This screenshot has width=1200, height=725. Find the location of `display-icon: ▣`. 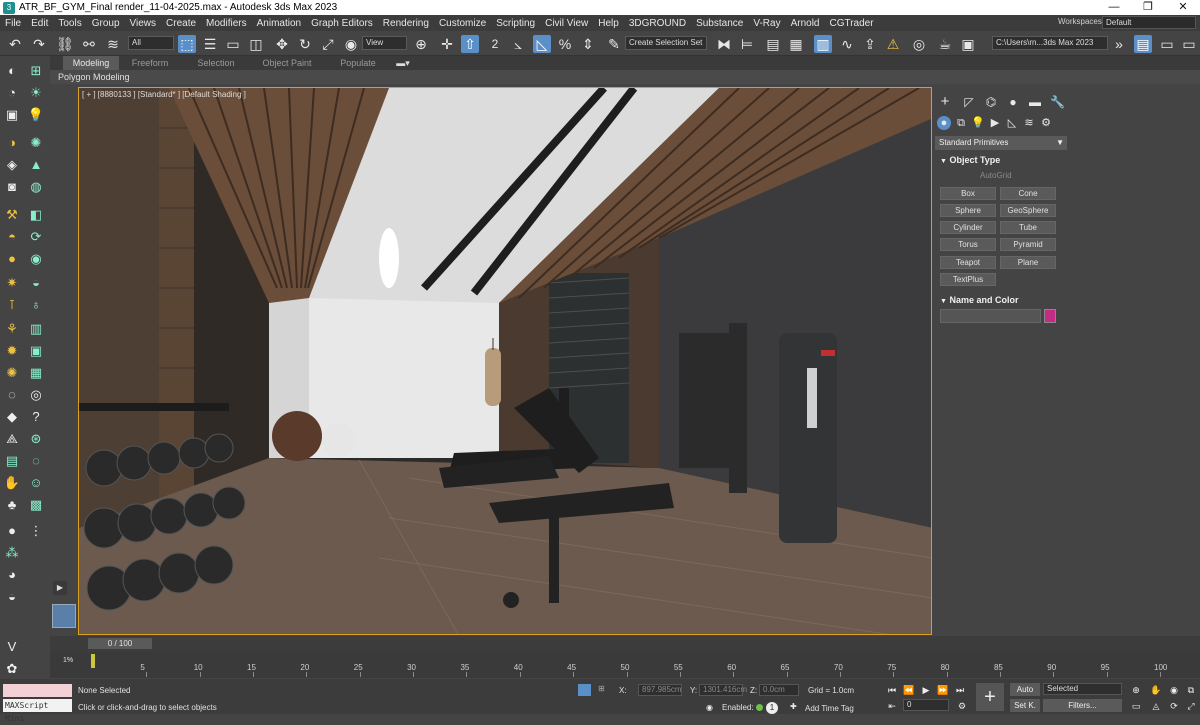

display-icon: ▣ is located at coordinates (36, 351).